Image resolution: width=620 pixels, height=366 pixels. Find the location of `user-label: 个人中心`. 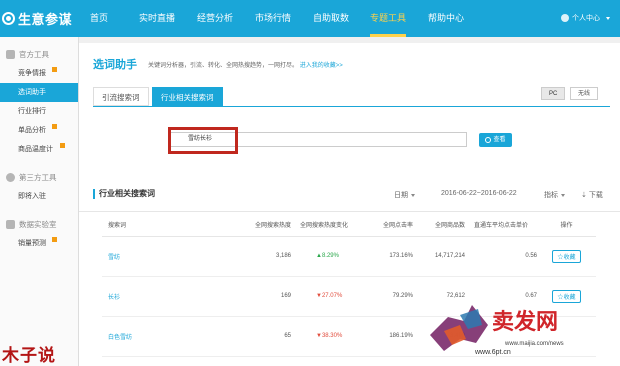

user-label: 个人中心 is located at coordinates (586, 18).